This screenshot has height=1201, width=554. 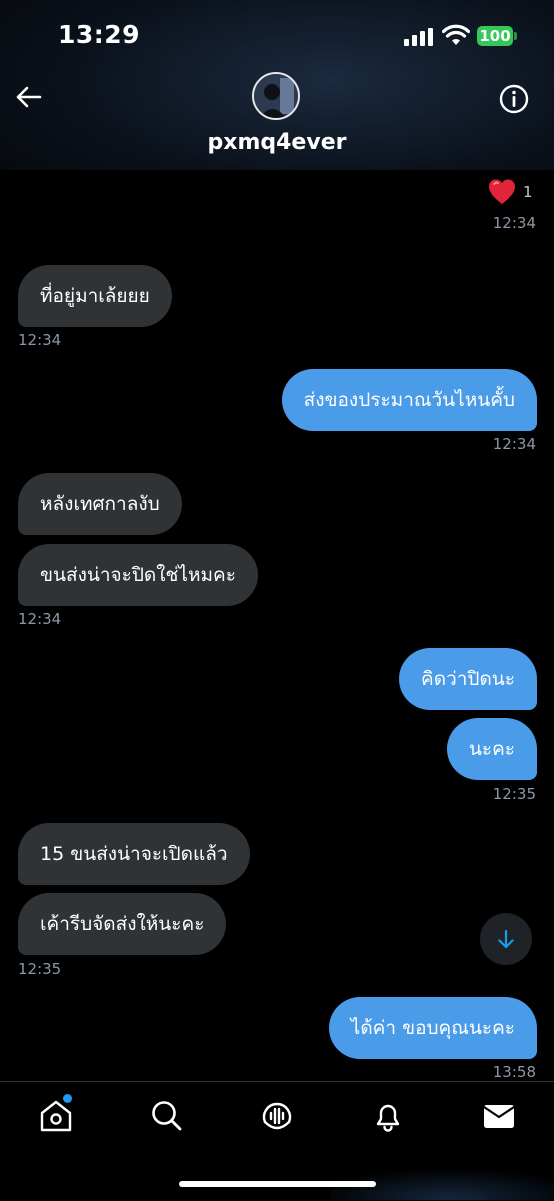 What do you see at coordinates (419, 37) in the screenshot?
I see `signal-icon` at bounding box center [419, 37].